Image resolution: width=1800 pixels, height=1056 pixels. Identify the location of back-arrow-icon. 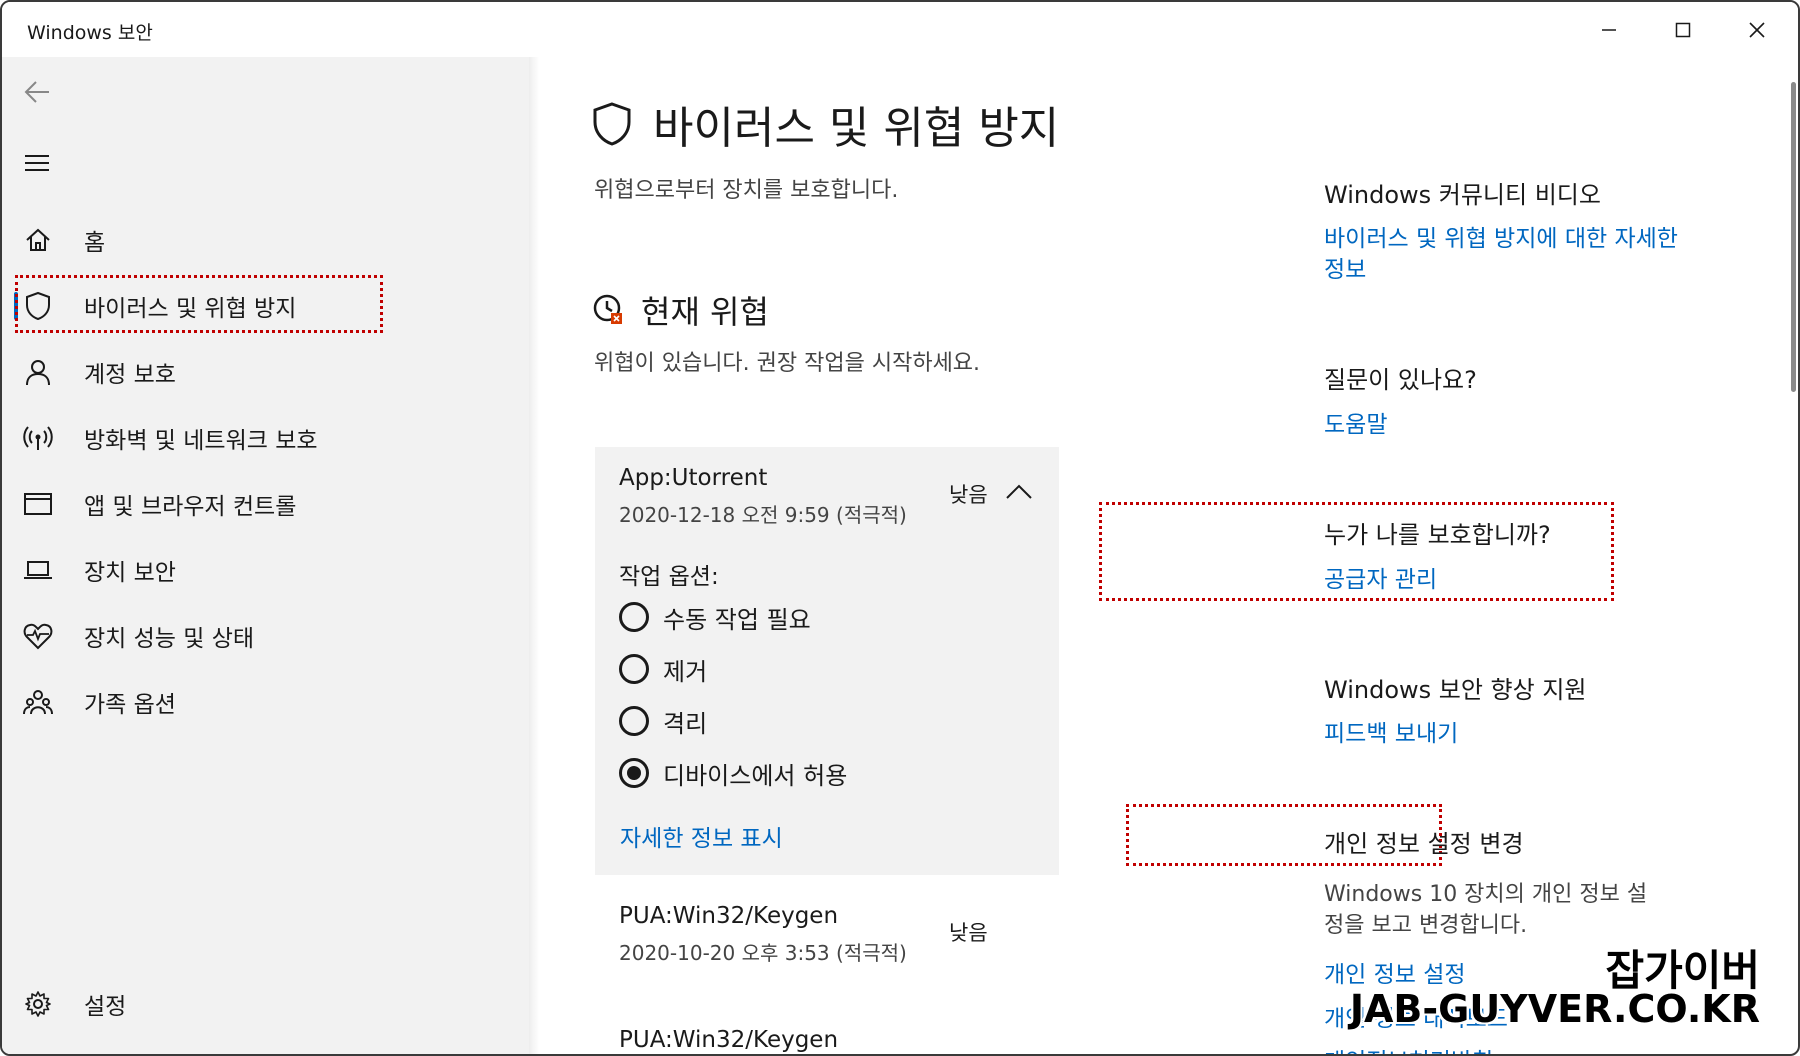
(36, 92).